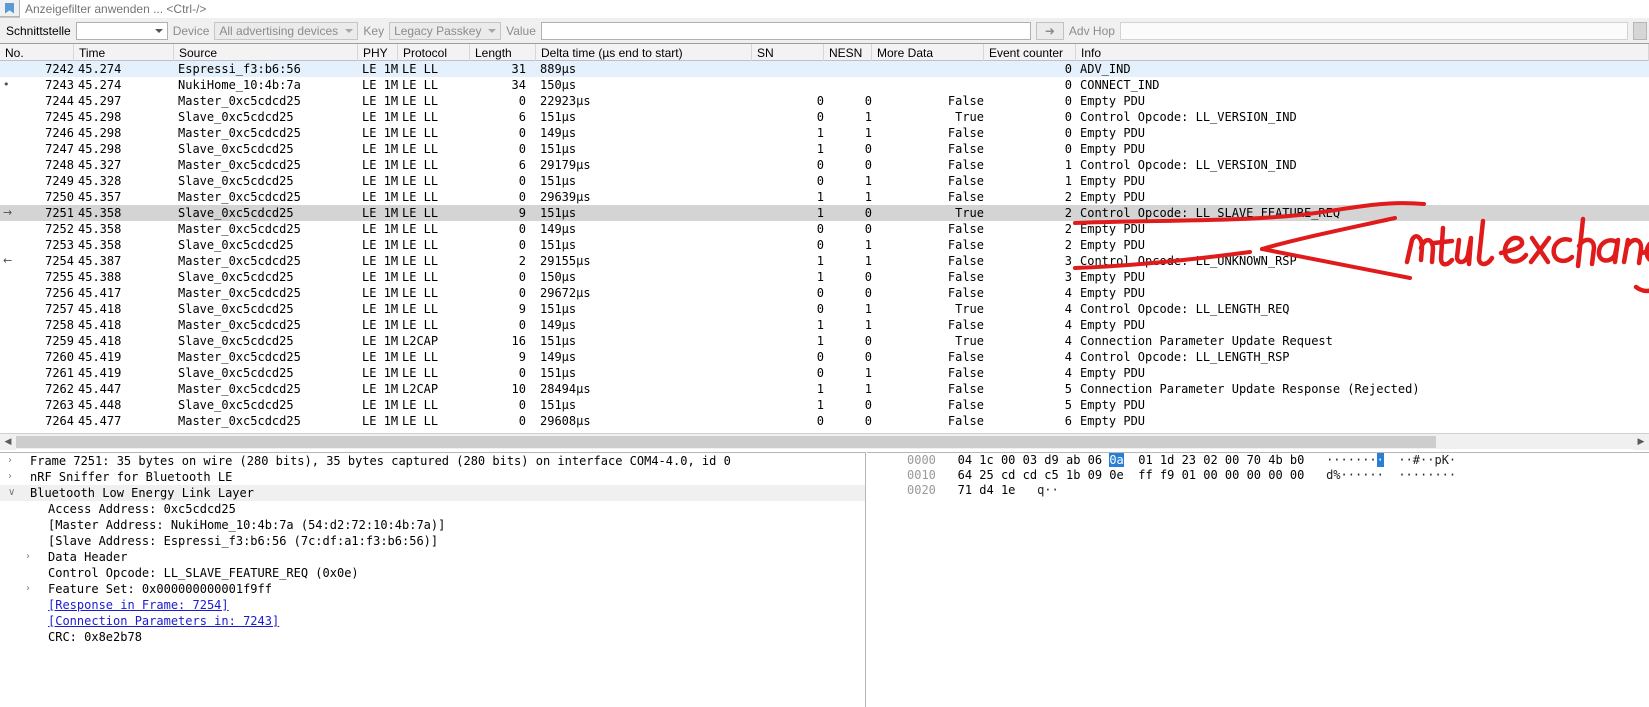 The image size is (1649, 707). Describe the element at coordinates (6, 84) in the screenshot. I see `row-marker-icon: •` at that location.